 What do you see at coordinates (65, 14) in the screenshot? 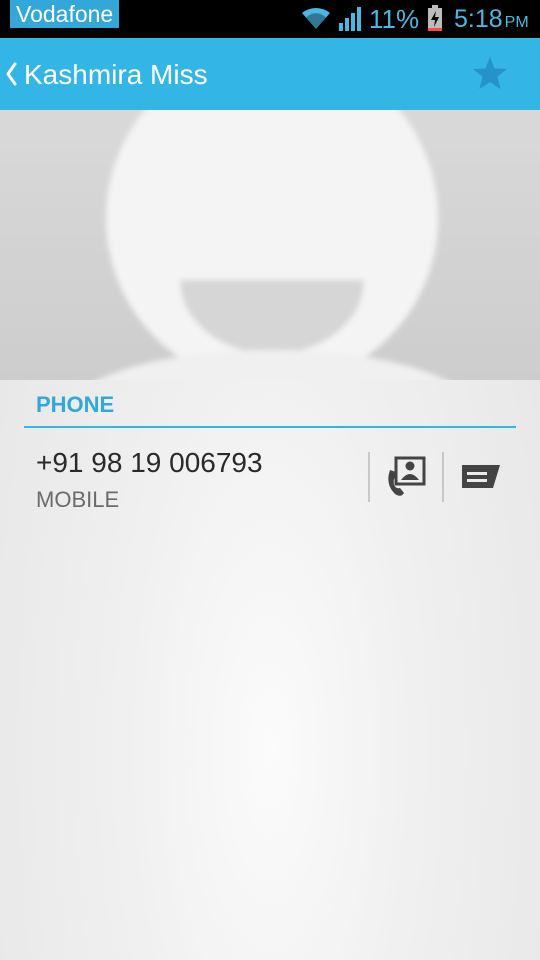
I see `carrier-name: Vodafone` at bounding box center [65, 14].